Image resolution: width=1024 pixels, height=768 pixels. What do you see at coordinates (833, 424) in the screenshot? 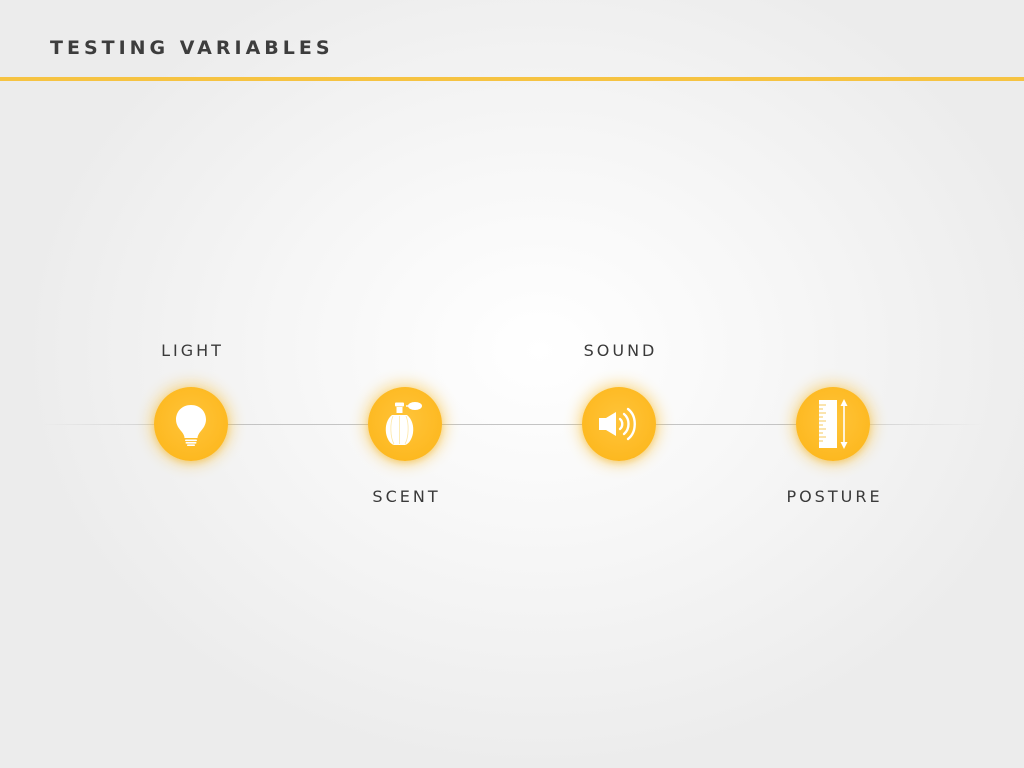
I see `ruler-height-icon` at bounding box center [833, 424].